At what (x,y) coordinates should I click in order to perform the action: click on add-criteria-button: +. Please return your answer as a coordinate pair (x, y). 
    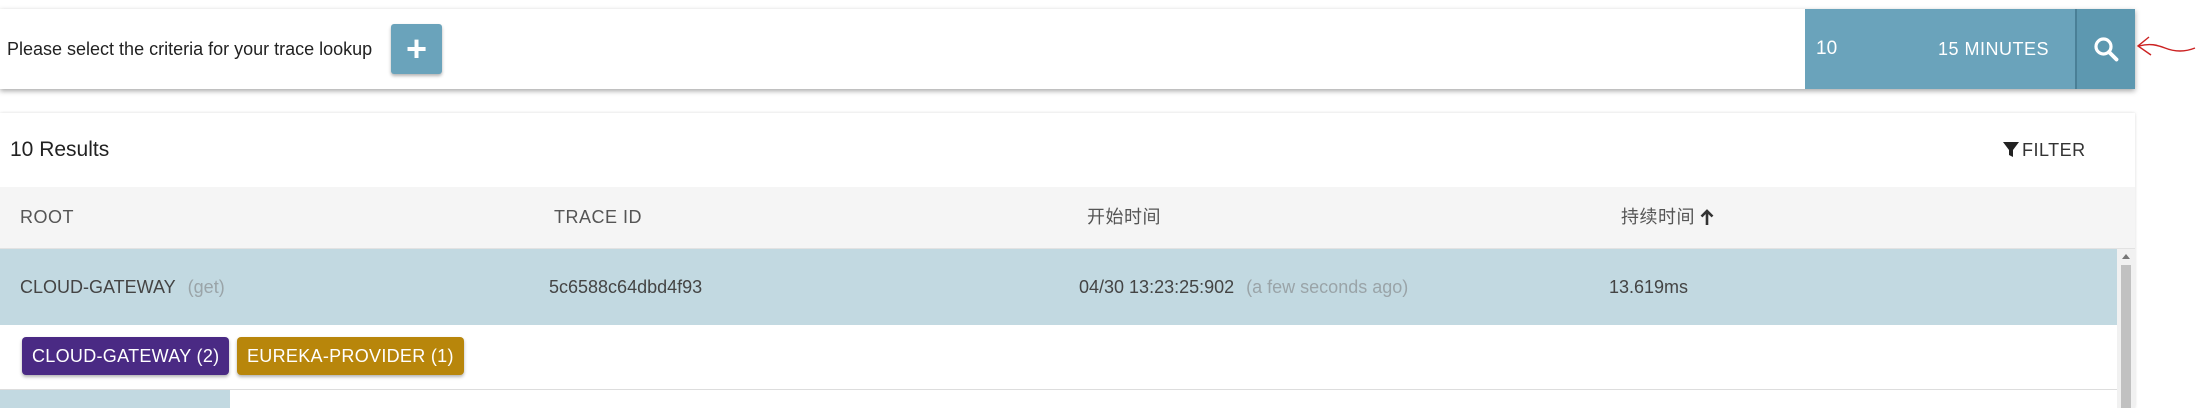
    Looking at the image, I should click on (416, 49).